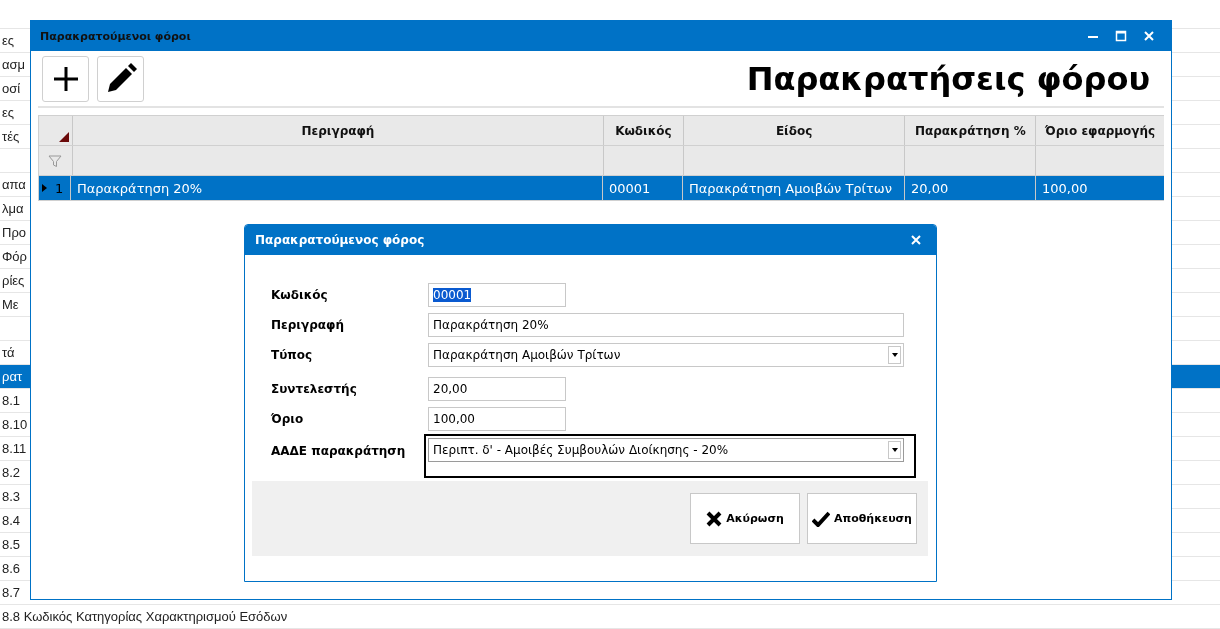  I want to click on add-button, so click(65, 79).